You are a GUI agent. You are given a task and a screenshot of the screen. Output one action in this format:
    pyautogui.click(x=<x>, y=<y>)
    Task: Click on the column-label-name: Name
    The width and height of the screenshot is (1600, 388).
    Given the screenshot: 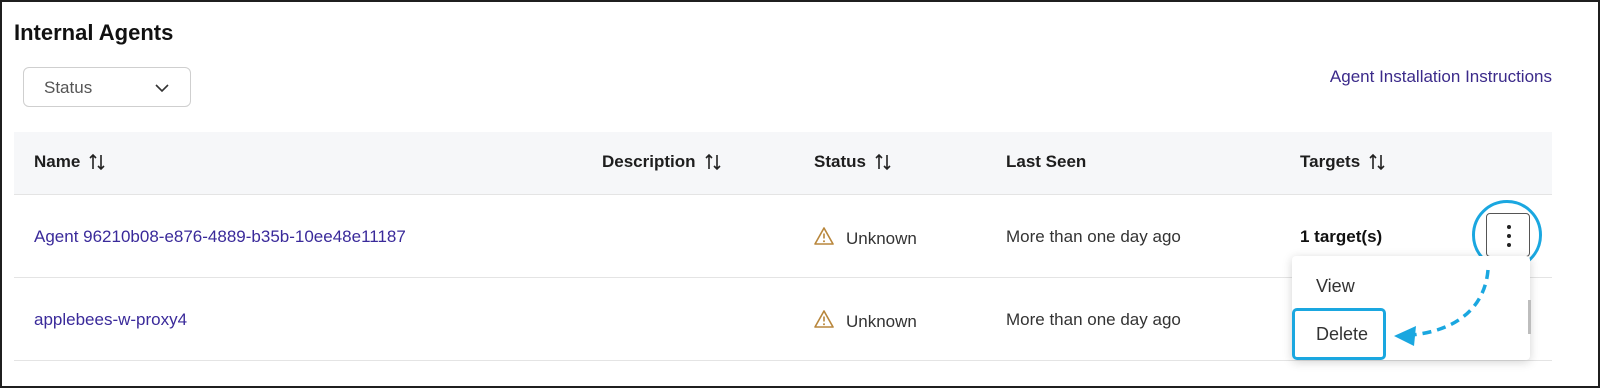 What is the action you would take?
    pyautogui.click(x=57, y=161)
    